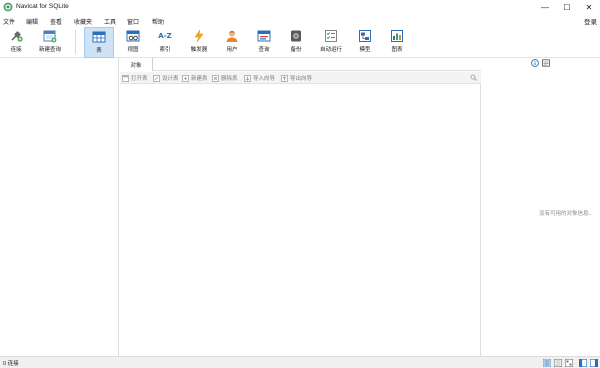  Describe the element at coordinates (296, 36) in the screenshot. I see `backup-icon` at that location.